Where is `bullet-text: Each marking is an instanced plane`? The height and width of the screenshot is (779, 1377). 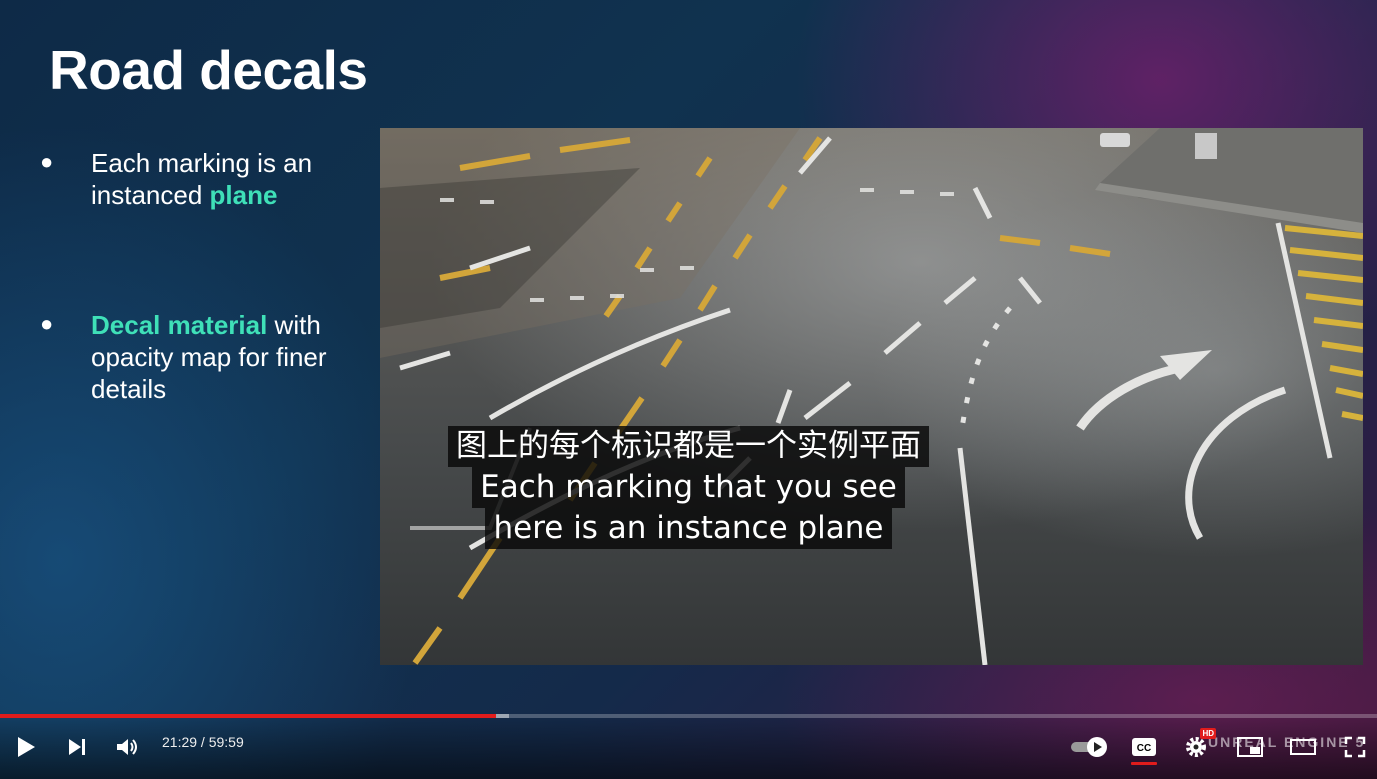
bullet-text: Each marking is an instanced plane is located at coordinates (226, 179).